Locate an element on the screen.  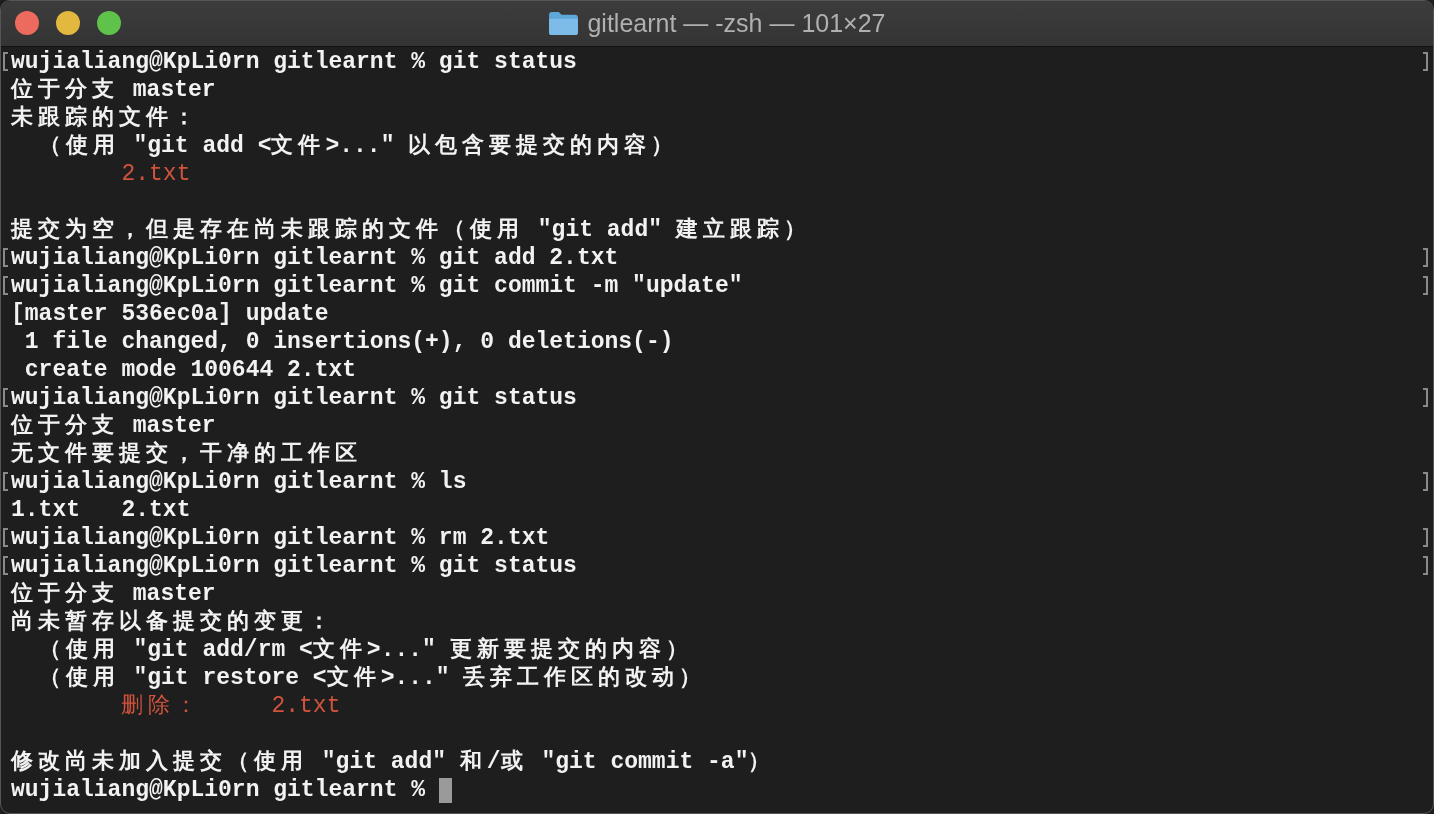
terminal-line: wujialiang@KpLi0rn gitlearnt % ls is located at coordinates (239, 482).